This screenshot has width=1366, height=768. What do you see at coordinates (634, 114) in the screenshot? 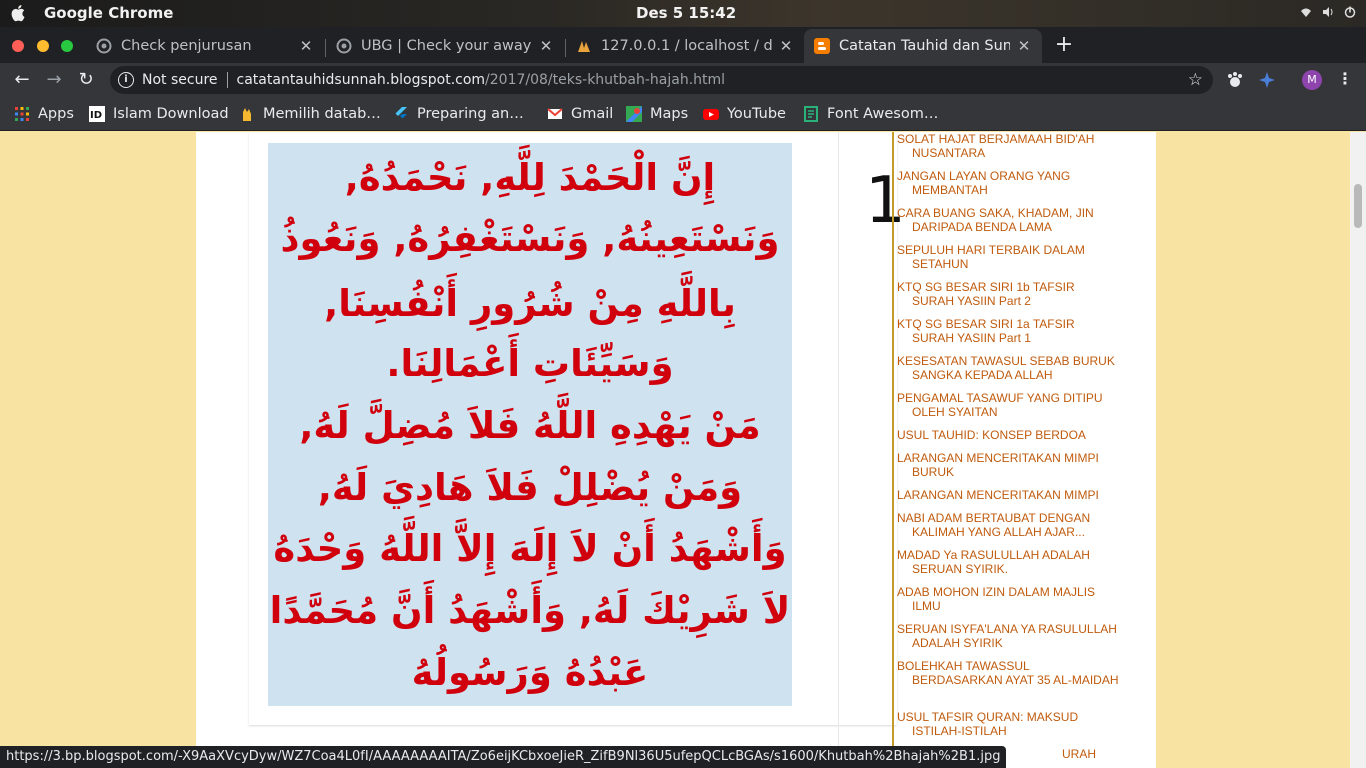
I see `maps-icon` at bounding box center [634, 114].